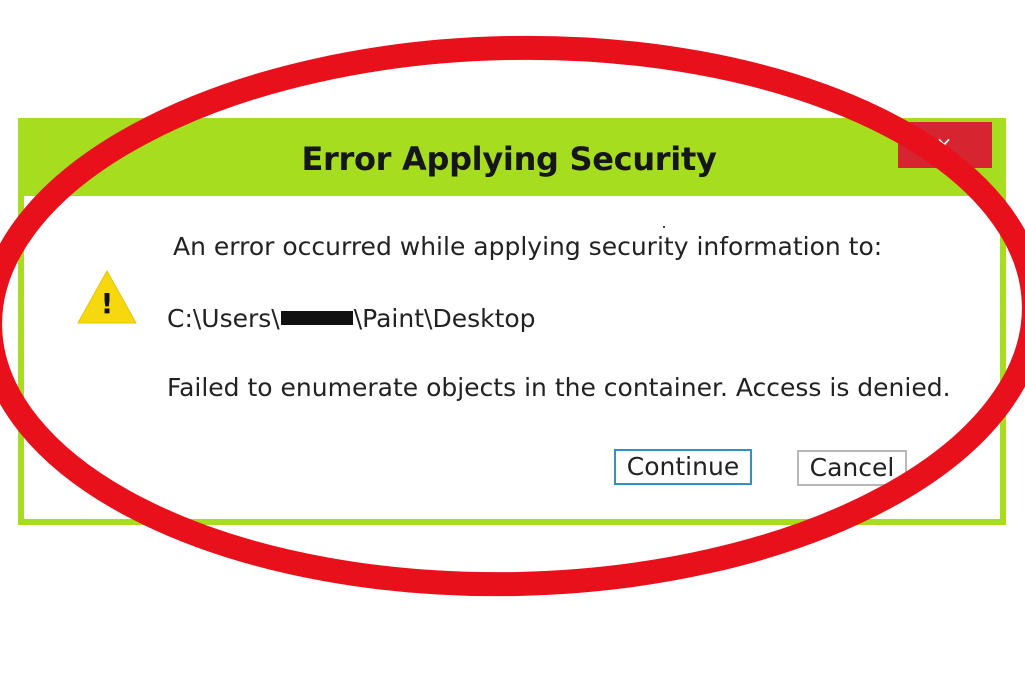 The width and height of the screenshot is (1025, 682). I want to click on dialog-titlebar: Error Applying Security ×, so click(512, 157).